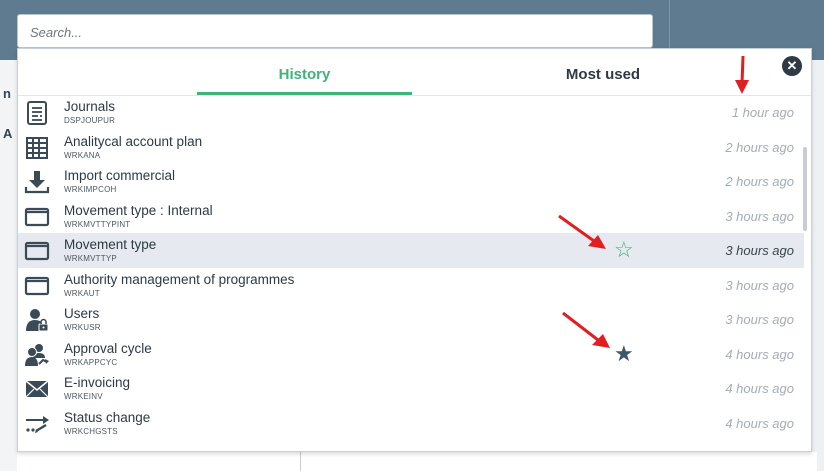  I want to click on item-title: Journals, so click(90, 106).